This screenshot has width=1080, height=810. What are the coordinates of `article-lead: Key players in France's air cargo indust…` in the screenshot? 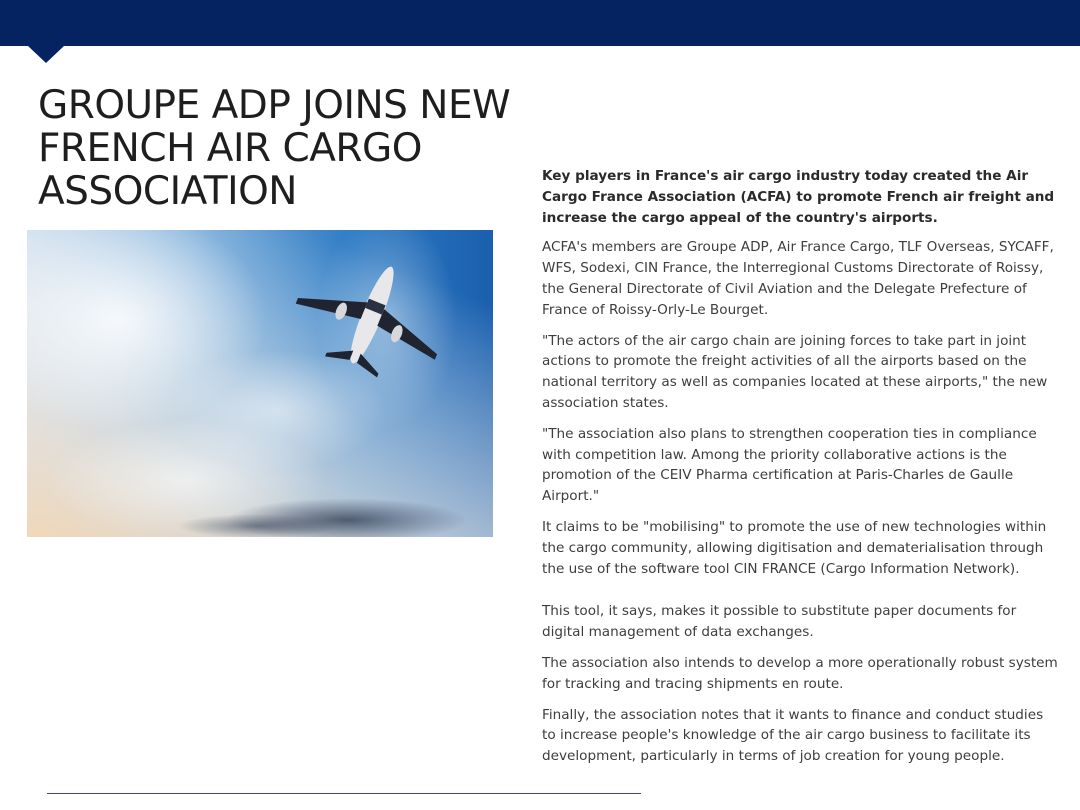 It's located at (798, 197).